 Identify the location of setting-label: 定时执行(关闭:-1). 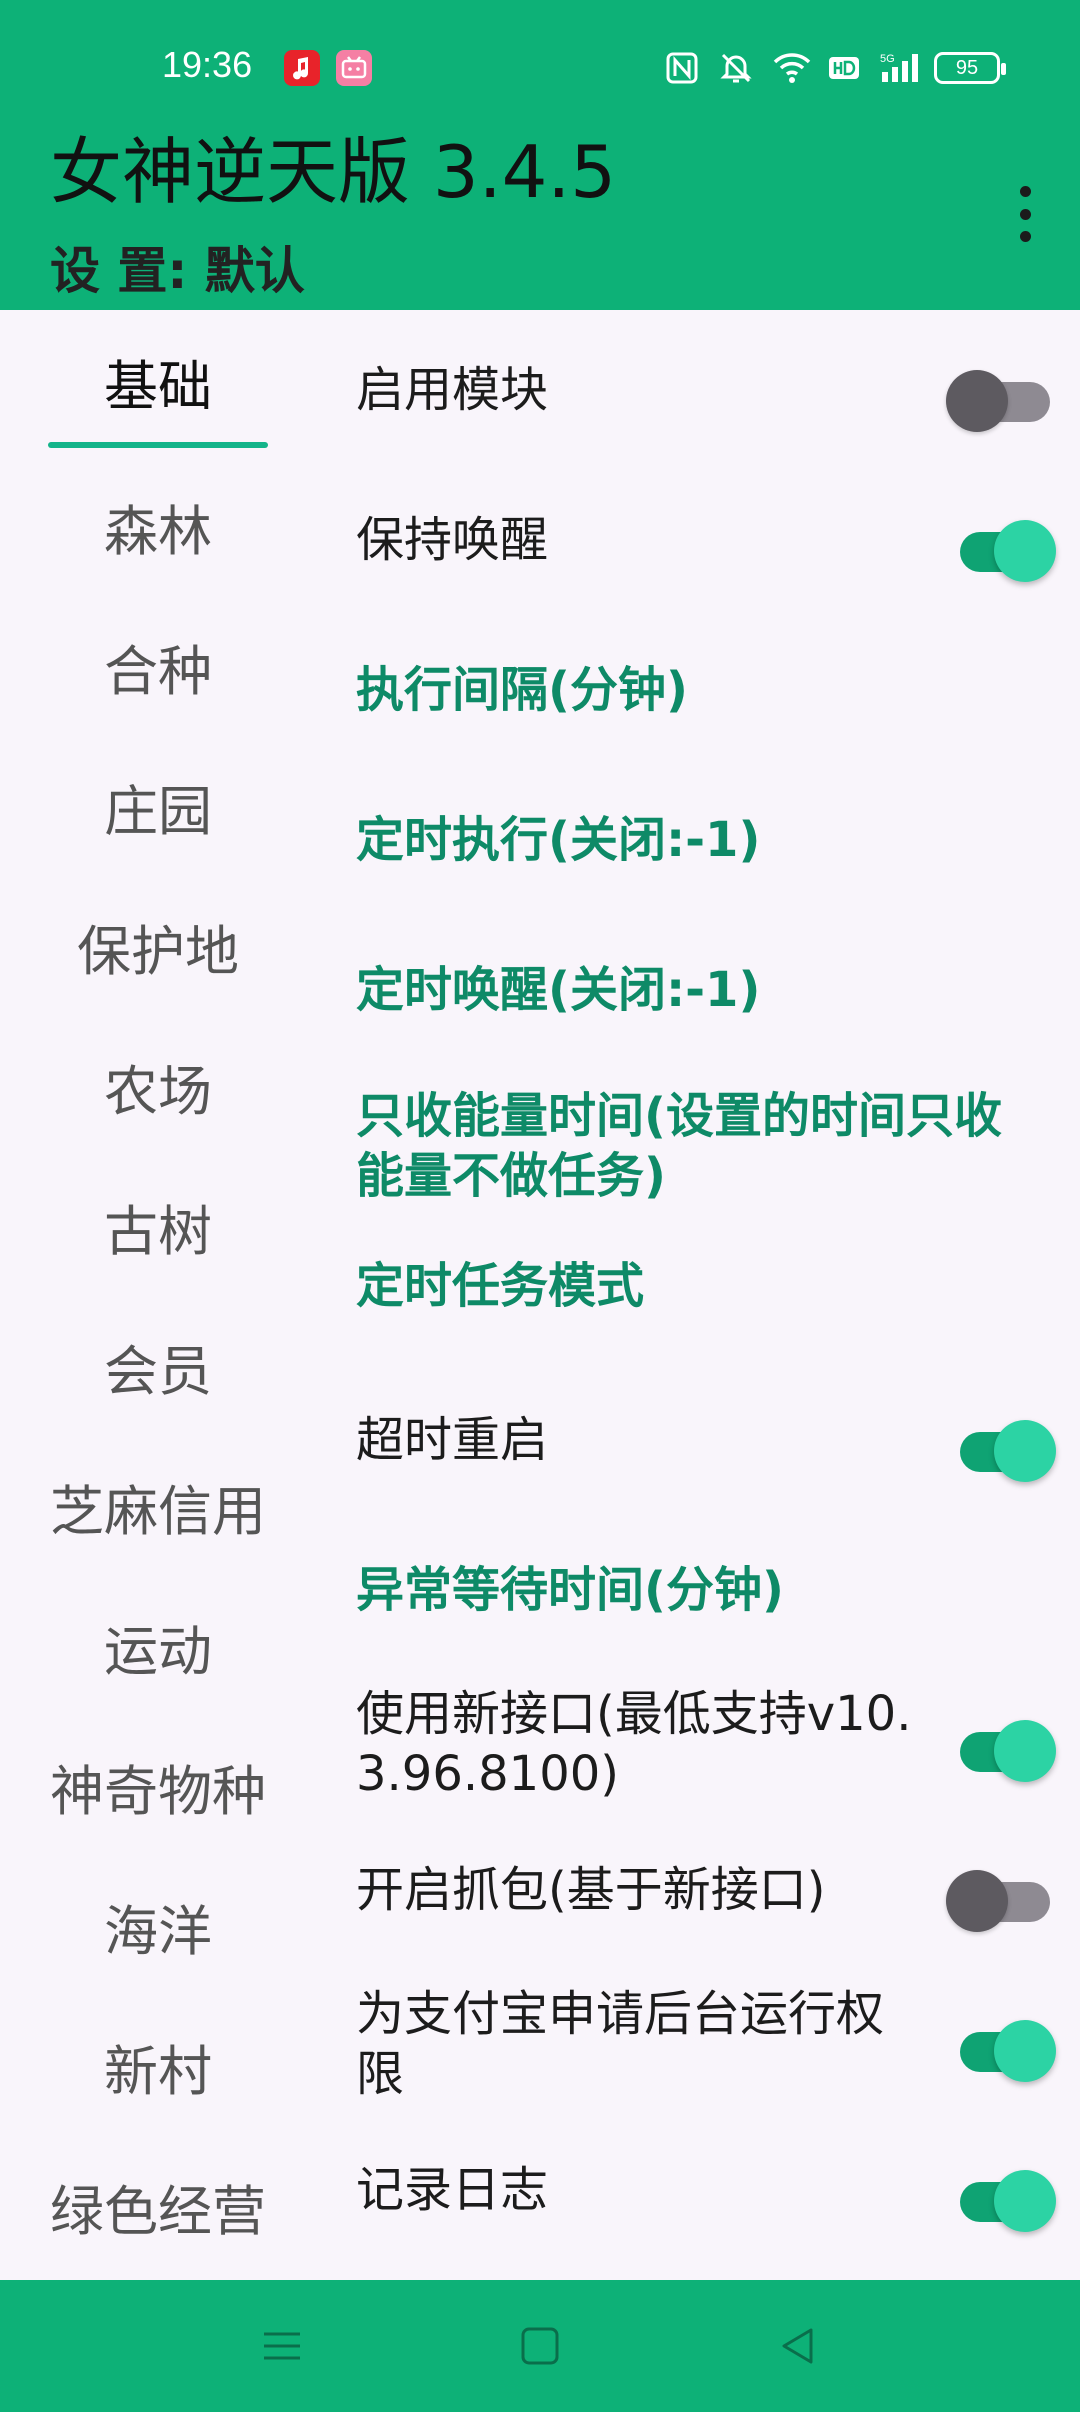
(558, 840).